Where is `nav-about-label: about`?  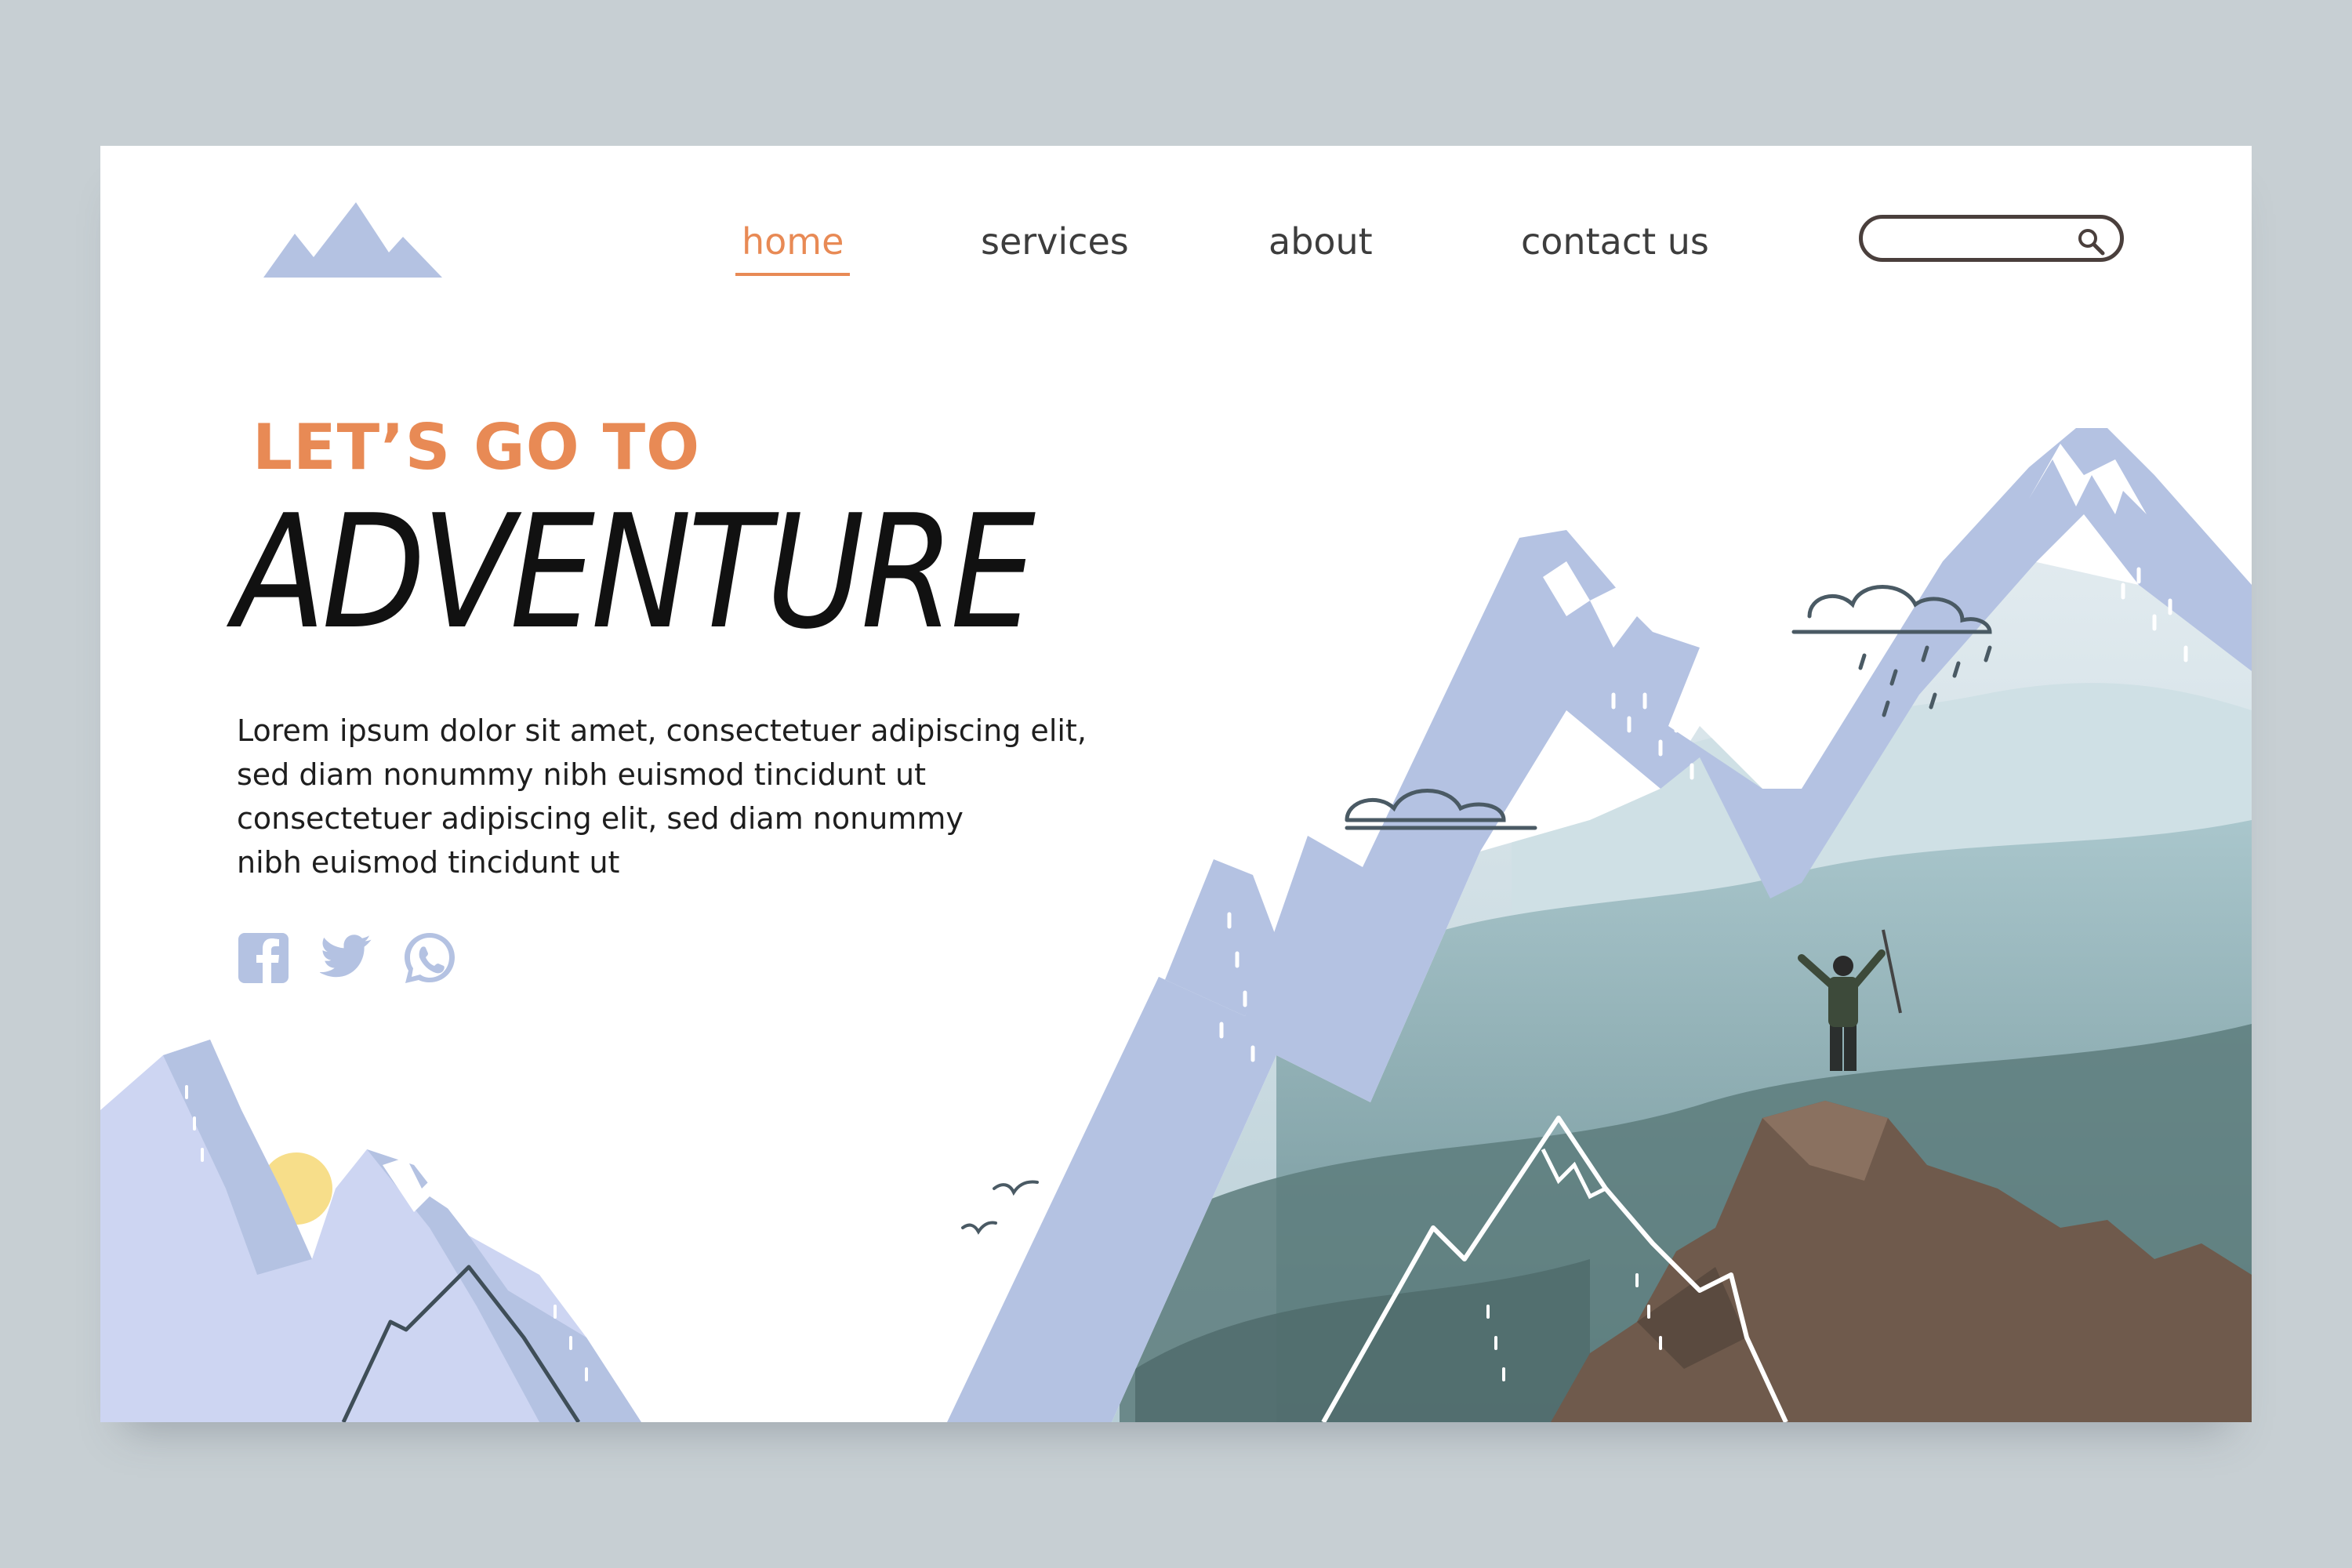
nav-about-label: about is located at coordinates (1321, 241).